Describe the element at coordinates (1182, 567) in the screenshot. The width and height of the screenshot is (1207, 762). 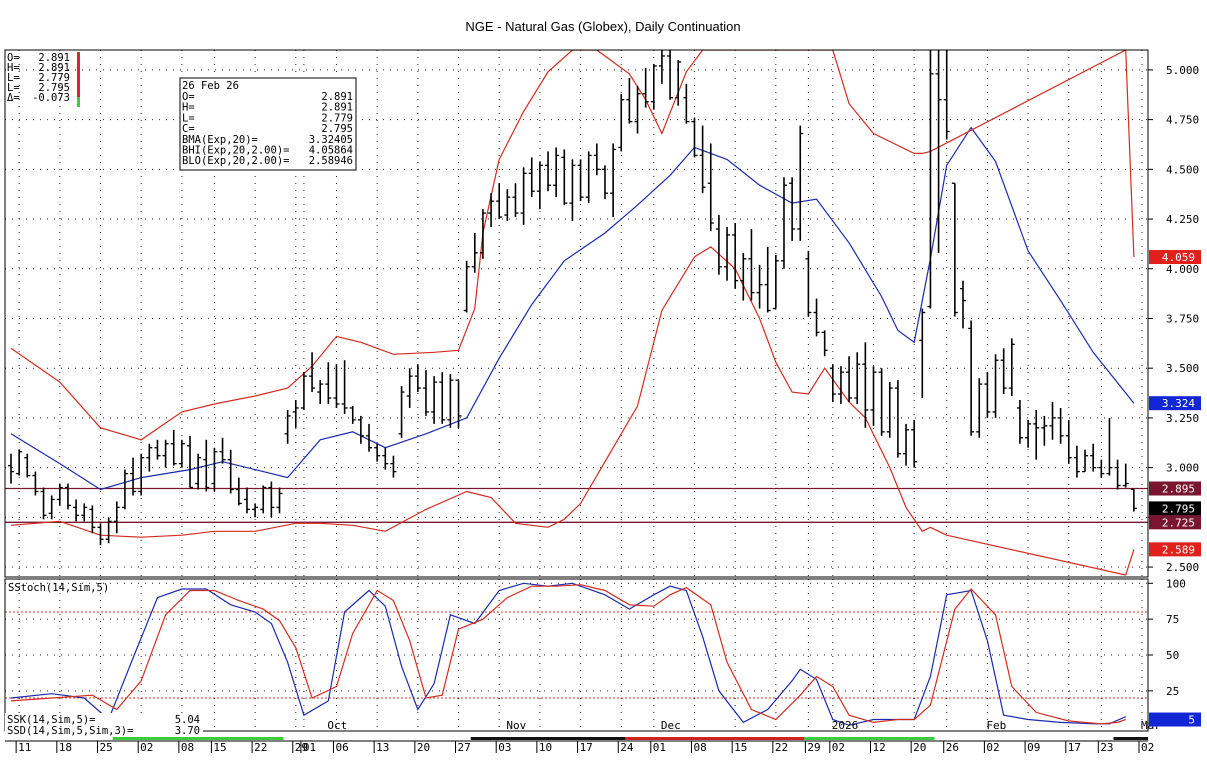
I see `price-tick-label: 2.500` at that location.